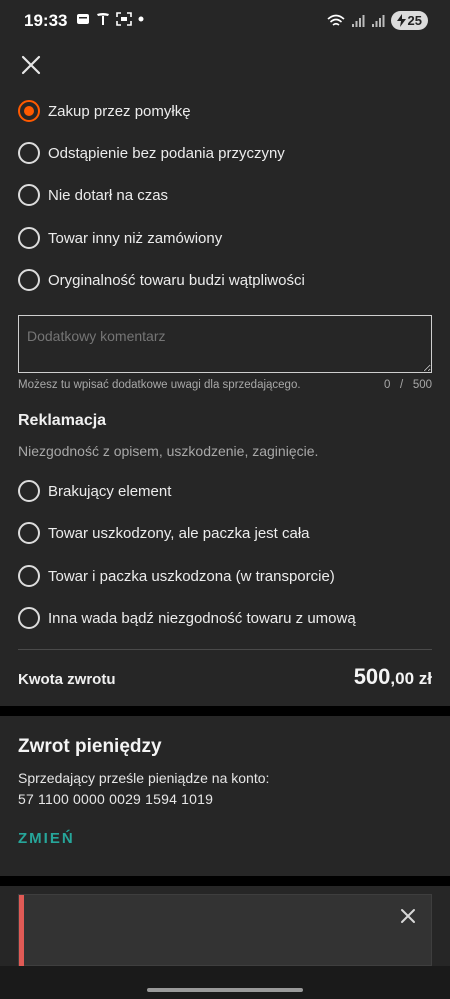 The height and width of the screenshot is (999, 450). Describe the element at coordinates (387, 385) in the screenshot. I see `comment-count: 0` at that location.